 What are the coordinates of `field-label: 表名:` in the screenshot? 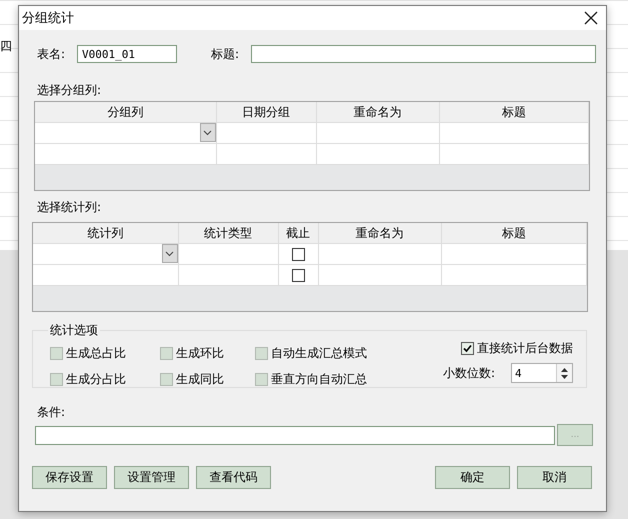 It's located at (51, 54).